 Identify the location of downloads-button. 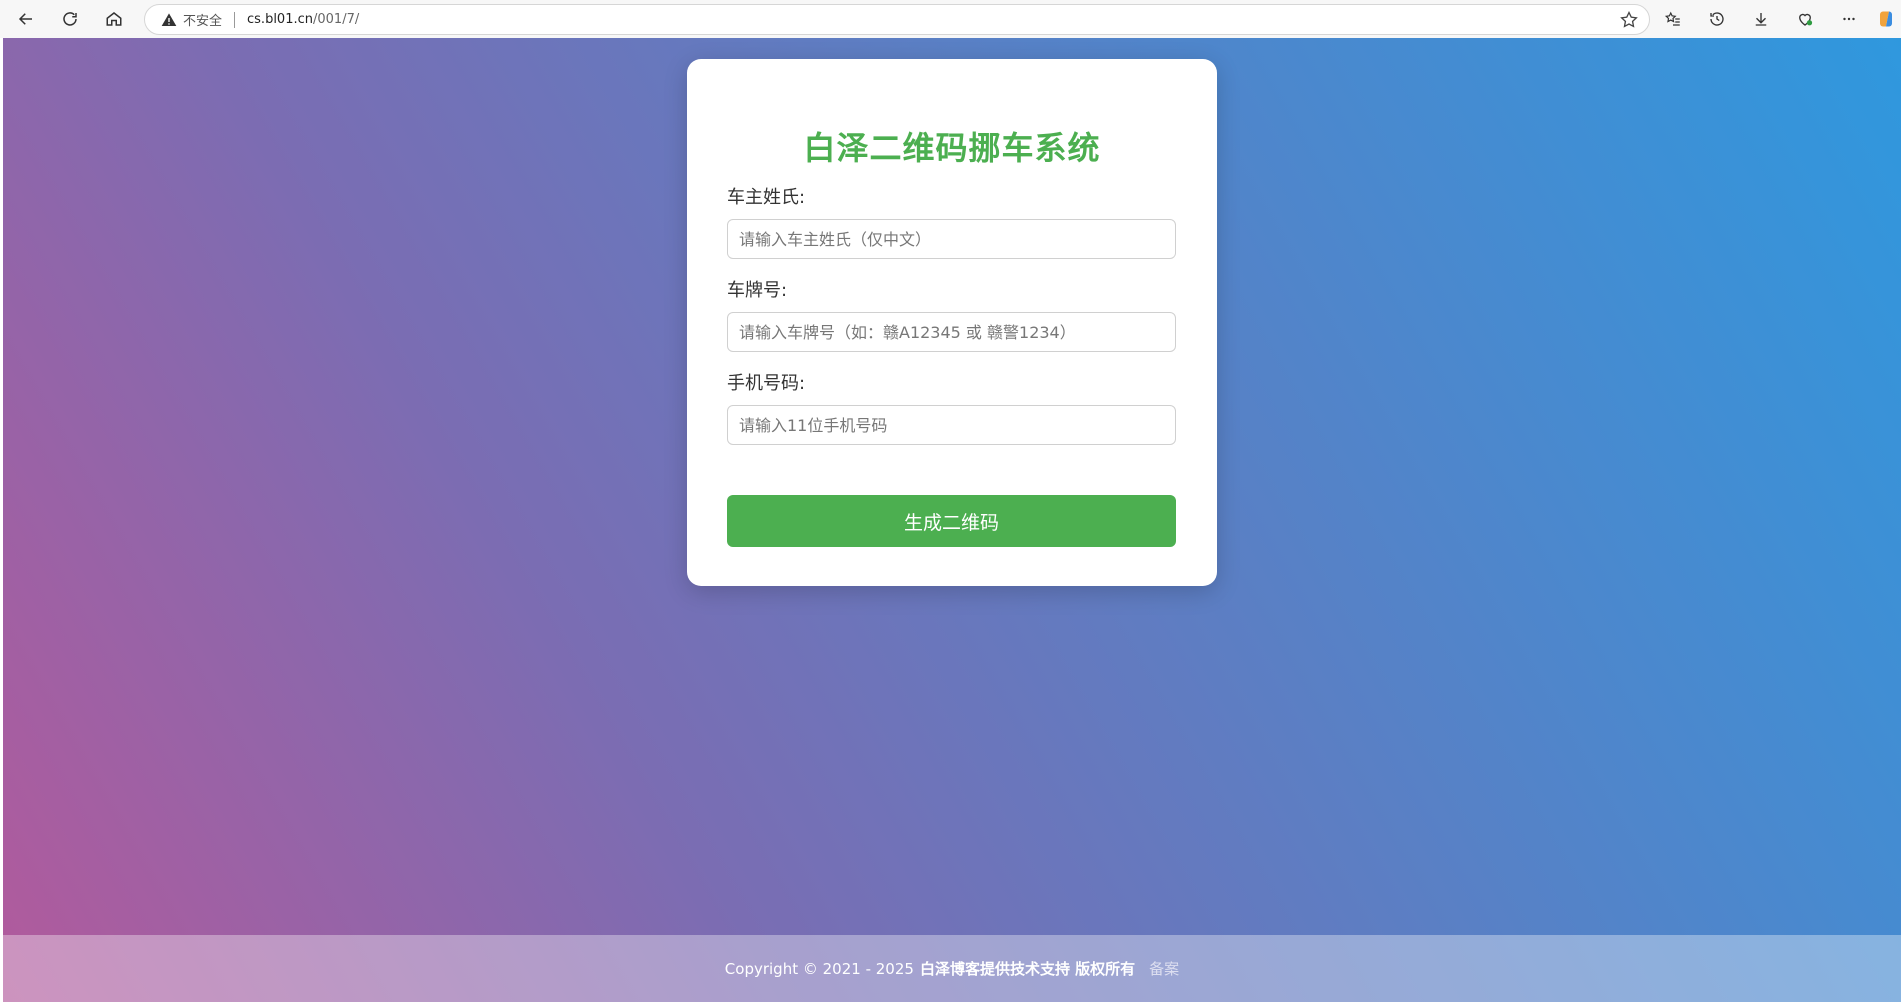
(1761, 19).